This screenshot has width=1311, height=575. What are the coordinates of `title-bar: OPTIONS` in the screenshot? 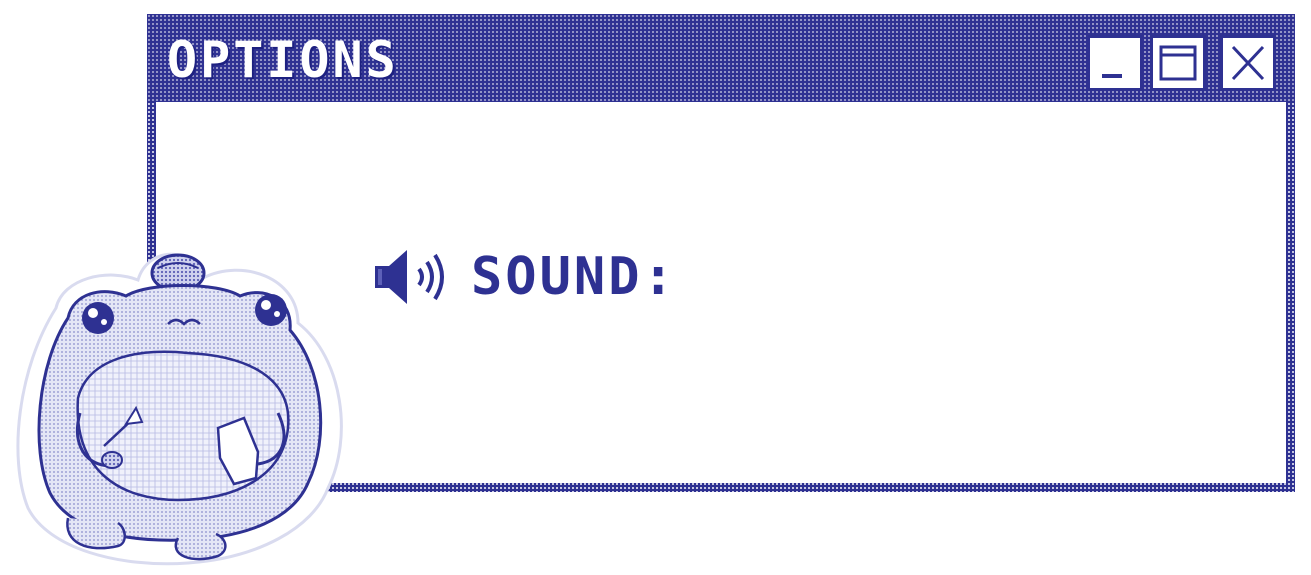 It's located at (721, 58).